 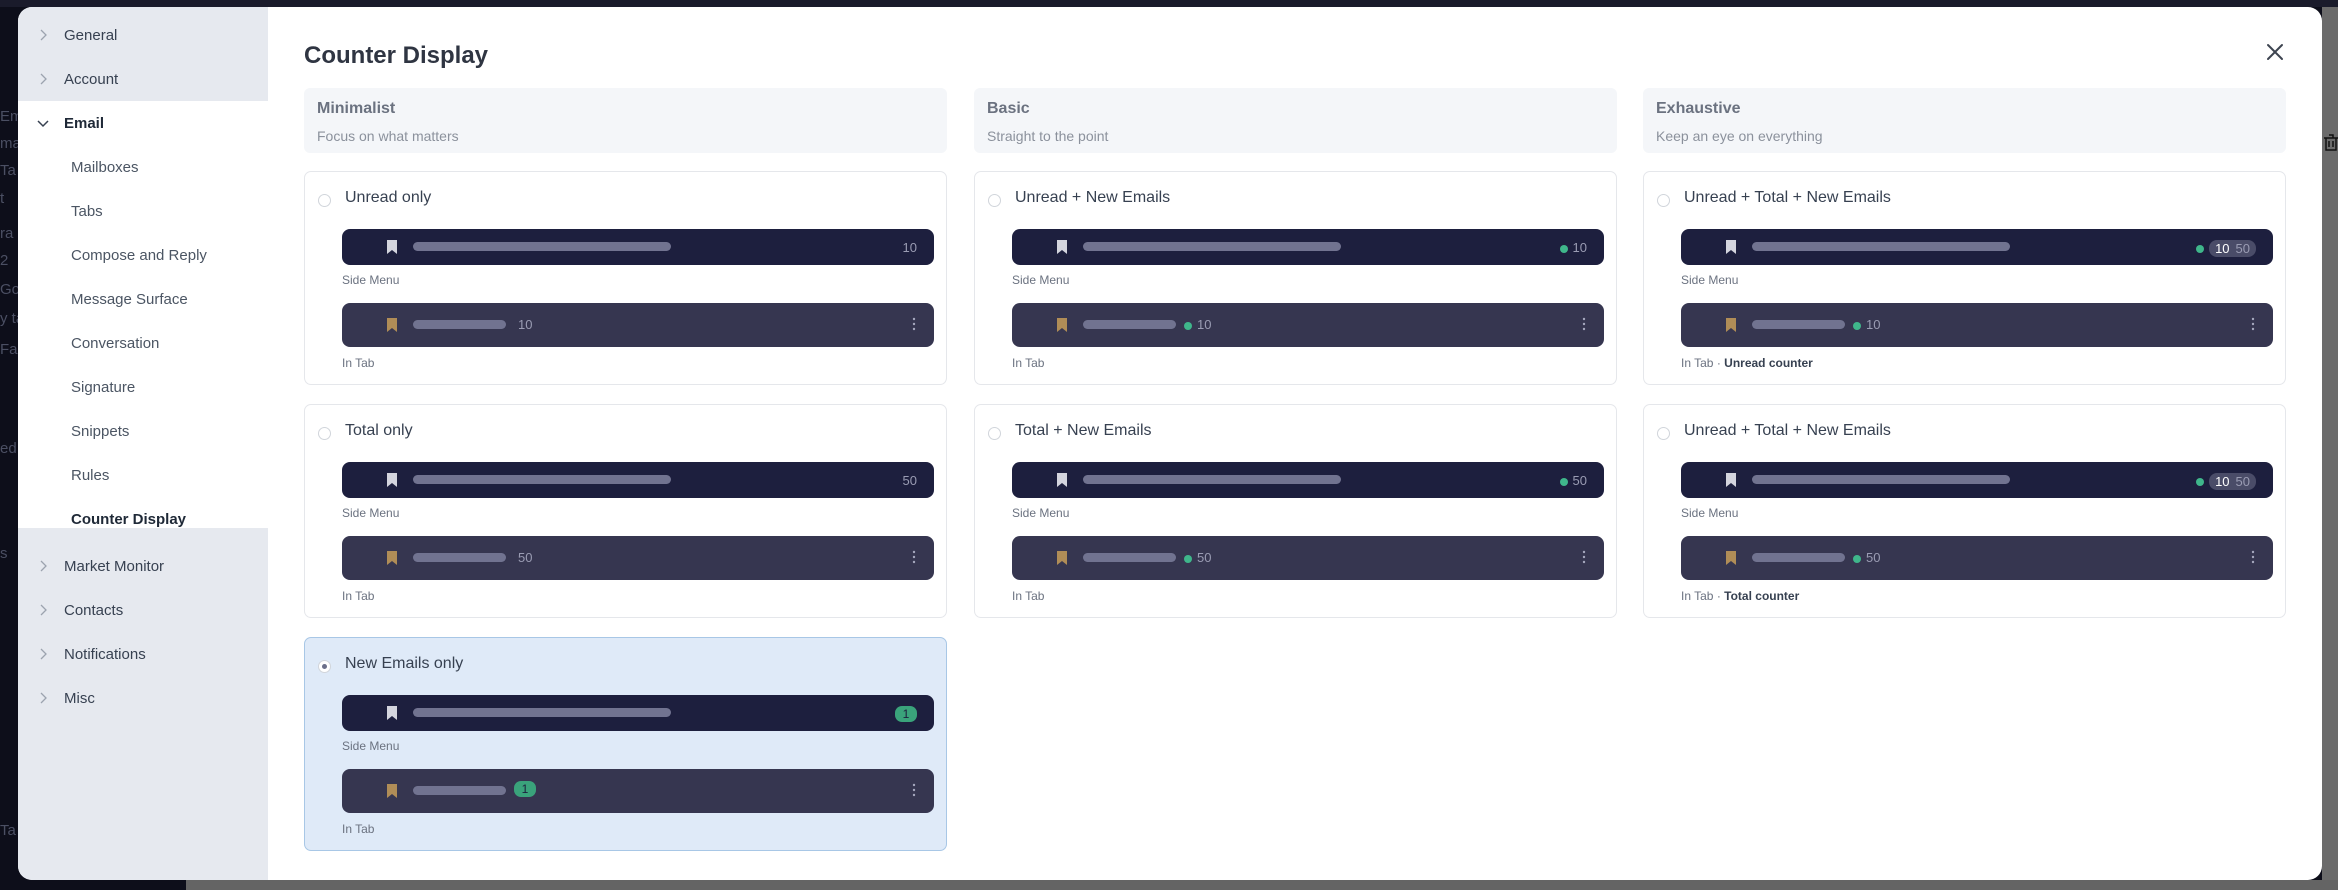 What do you see at coordinates (1295, 278) in the screenshot?
I see `counter-option-card: Unread + New Emails 10 Side Menu 10 In Tab` at bounding box center [1295, 278].